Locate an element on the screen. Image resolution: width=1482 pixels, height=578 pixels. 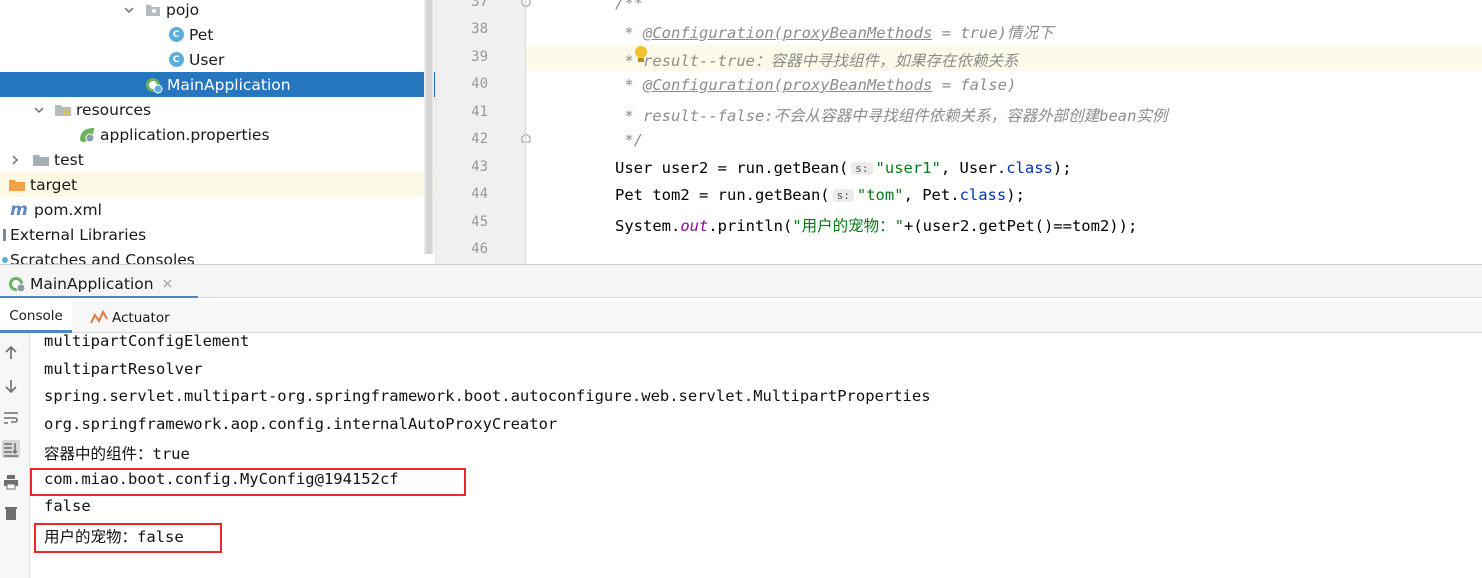
tree-item-user: C User is located at coordinates (217, 59).